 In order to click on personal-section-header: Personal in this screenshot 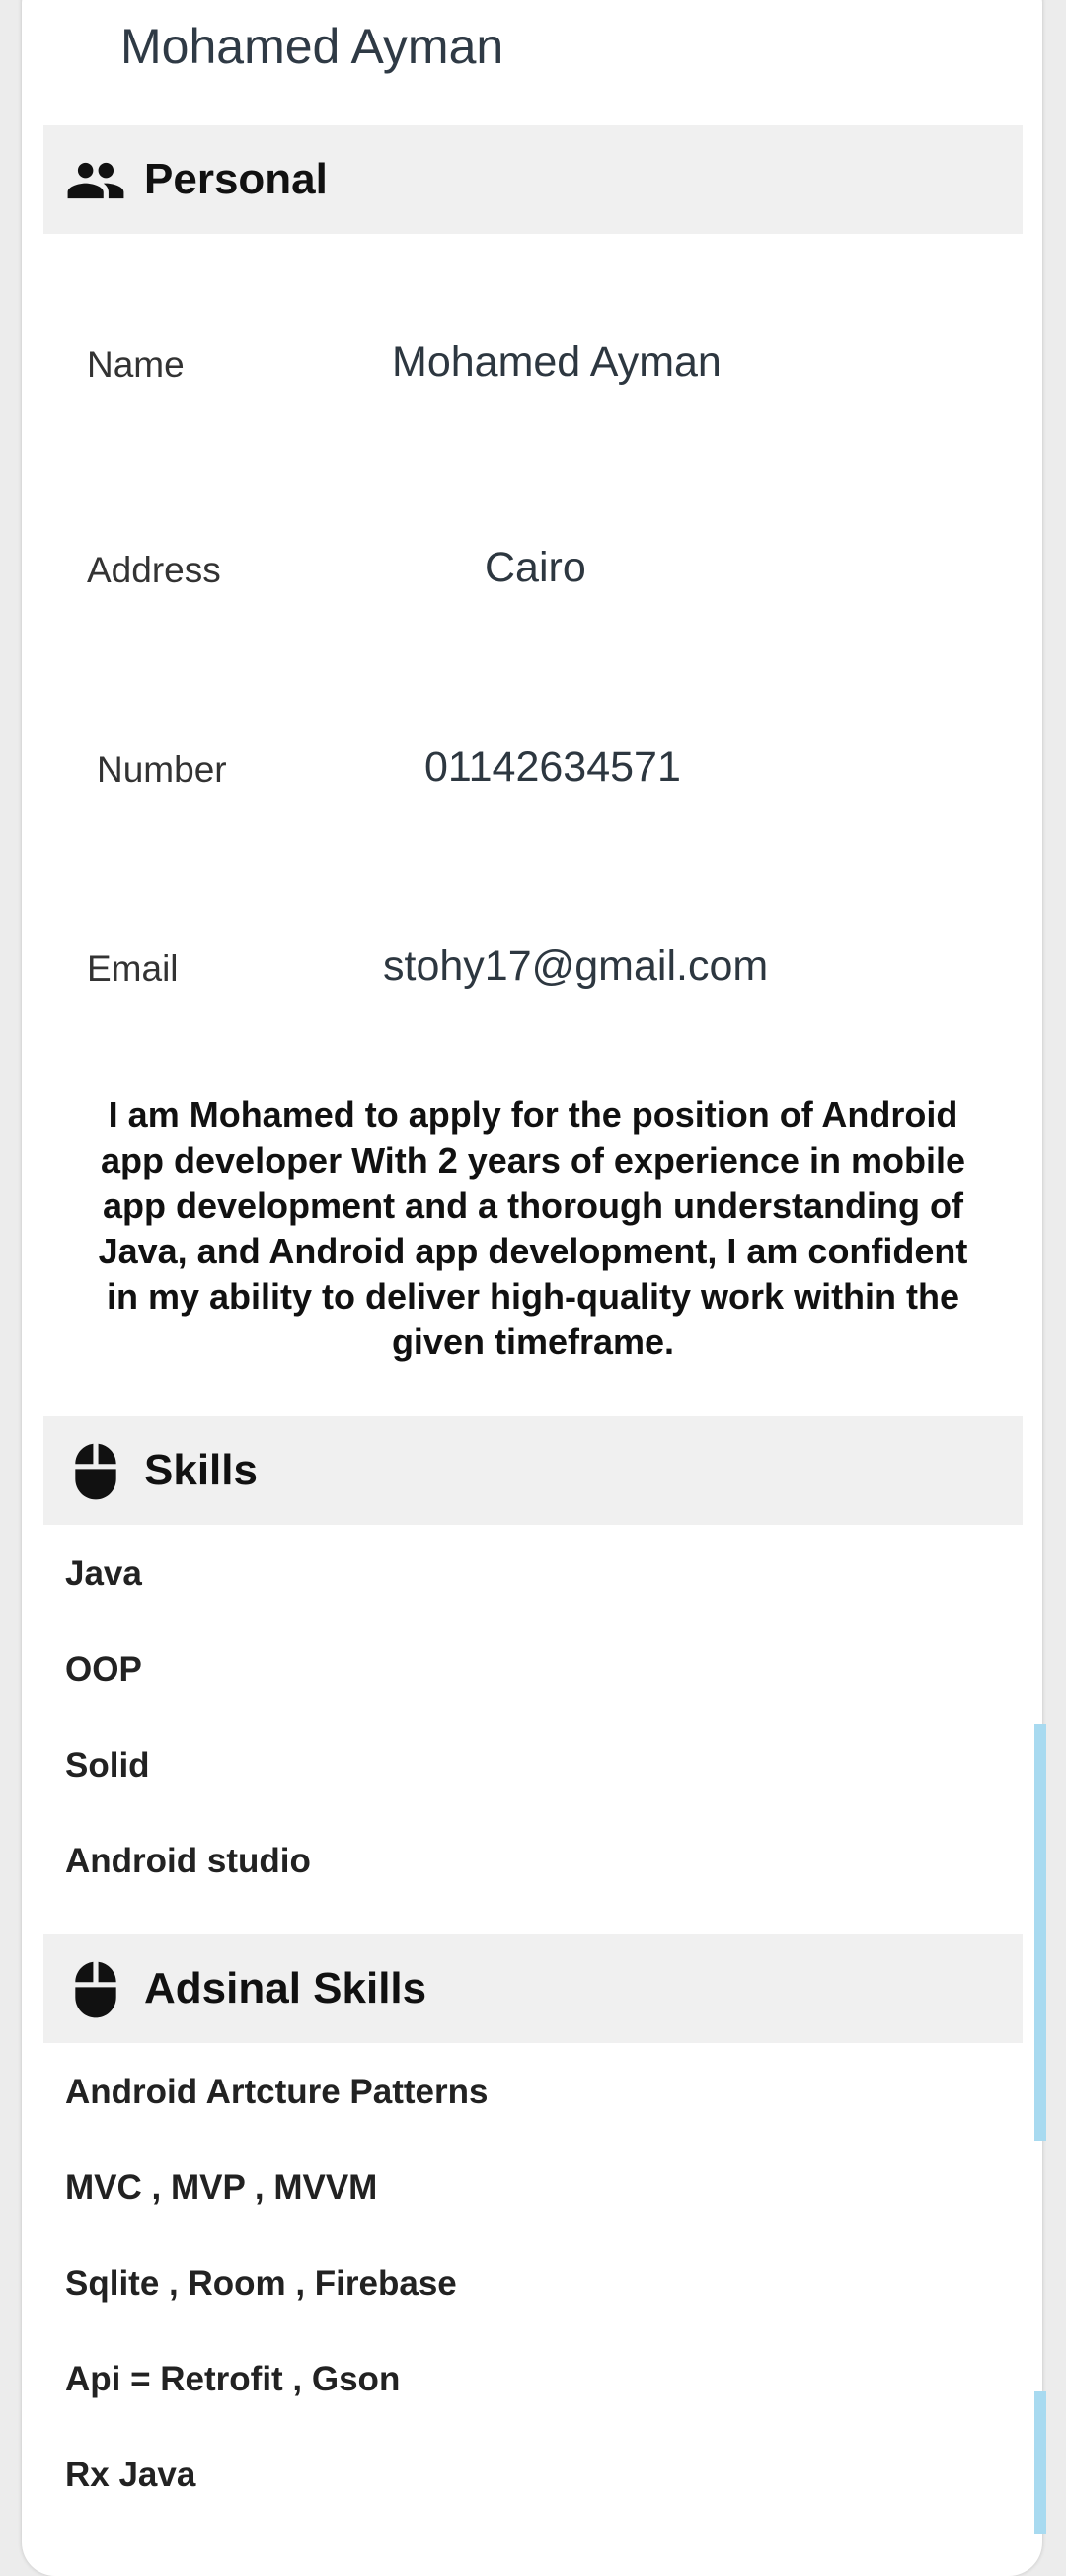, I will do `click(533, 179)`.